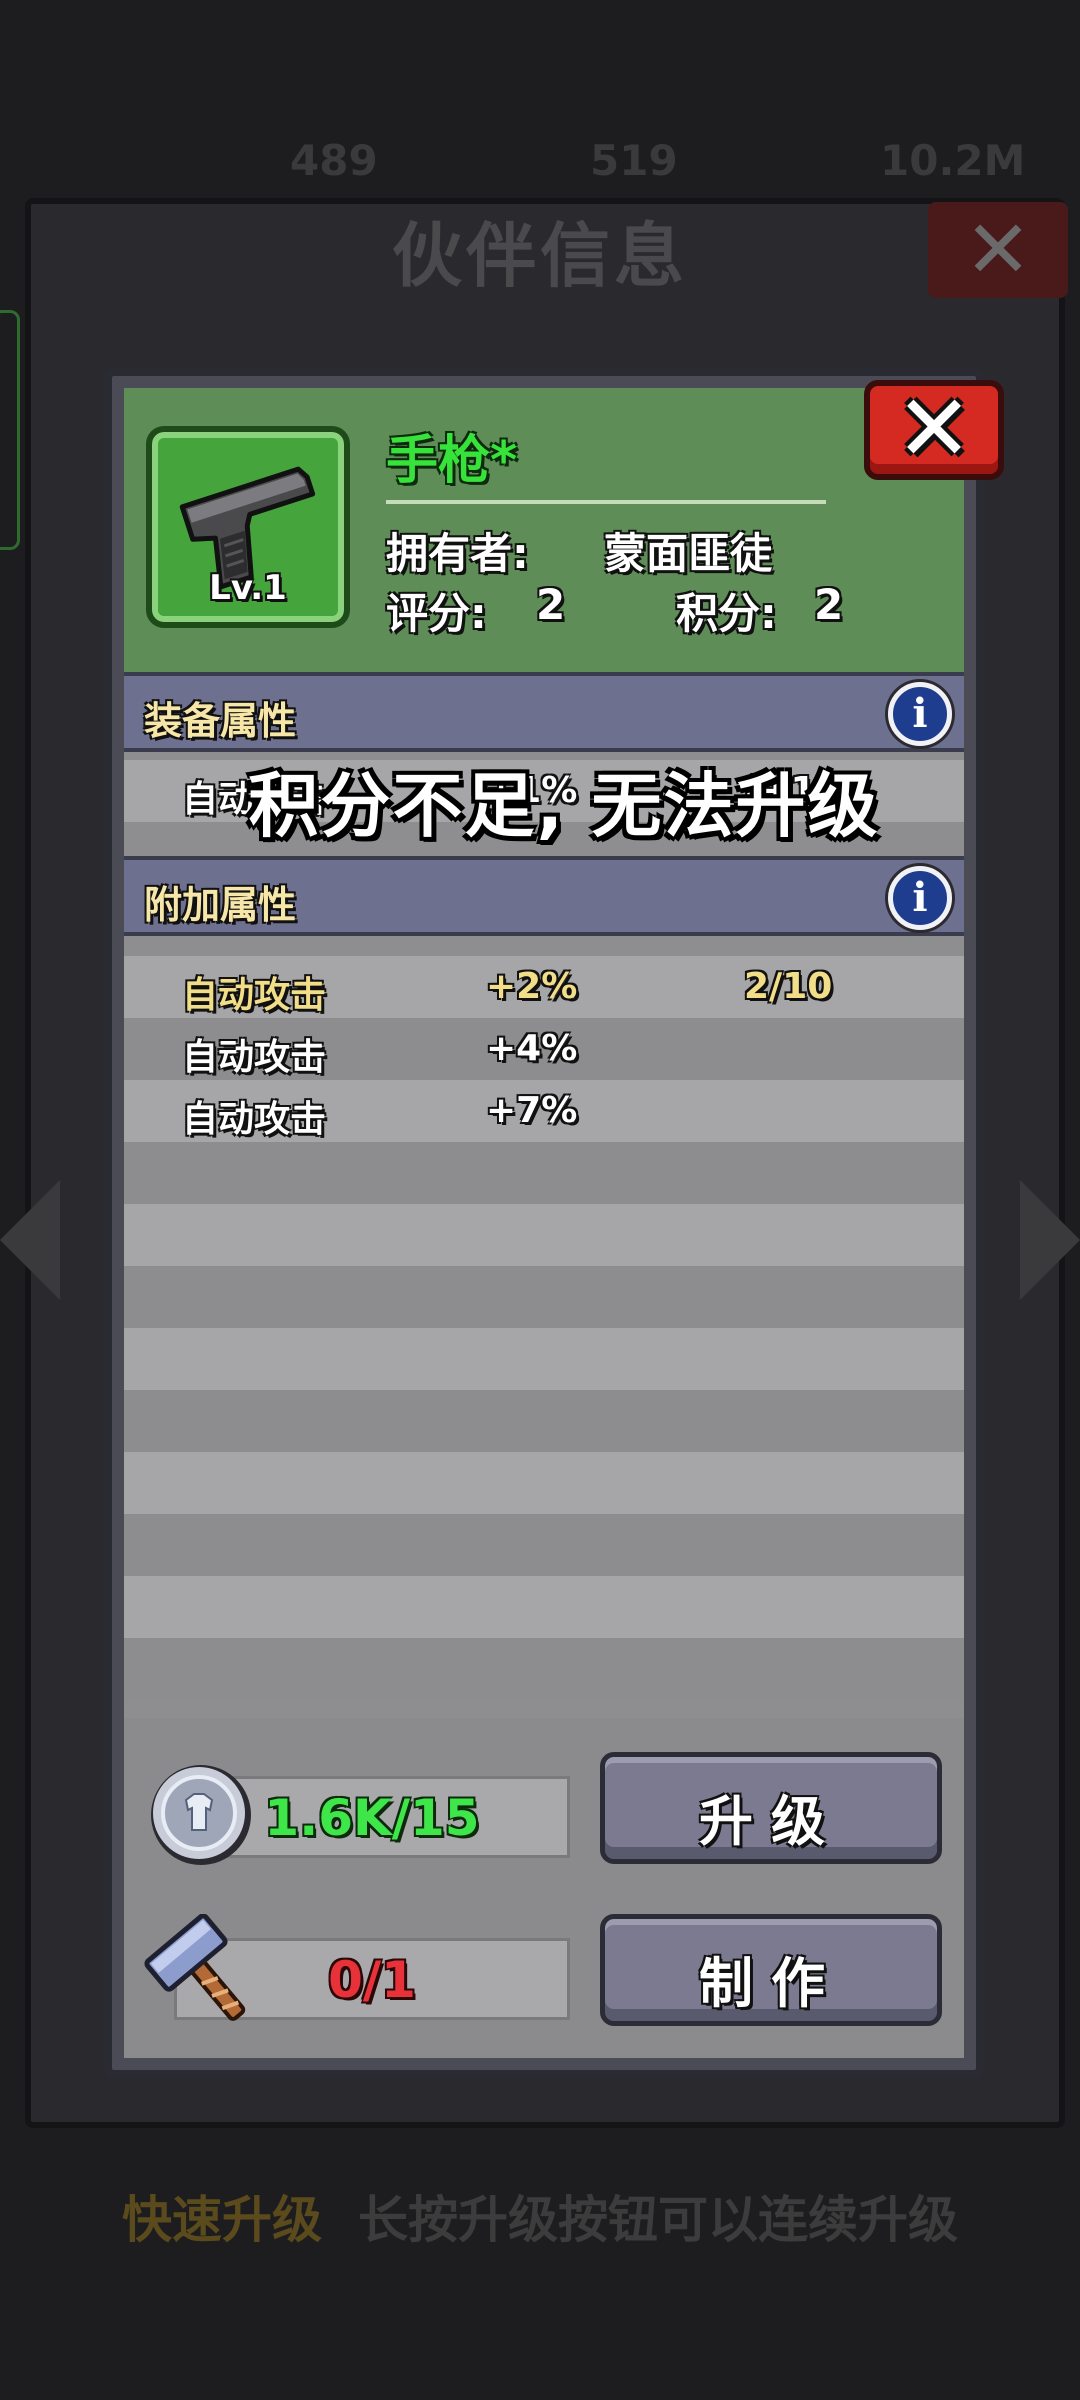 The width and height of the screenshot is (1080, 2400). What do you see at coordinates (658, 2220) in the screenshot?
I see `hint-description: 长按升级按钮可以连续升级` at bounding box center [658, 2220].